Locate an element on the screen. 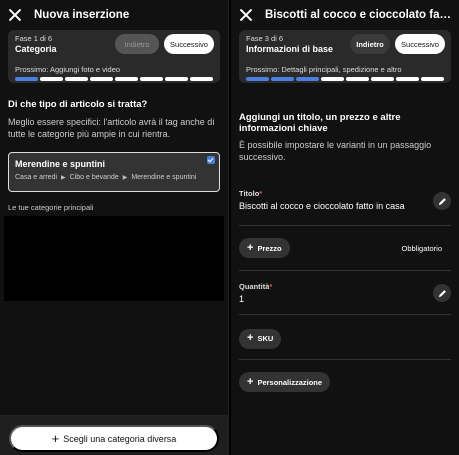  bottom-bar: + Scegli una categoria diversa is located at coordinates (114, 435).